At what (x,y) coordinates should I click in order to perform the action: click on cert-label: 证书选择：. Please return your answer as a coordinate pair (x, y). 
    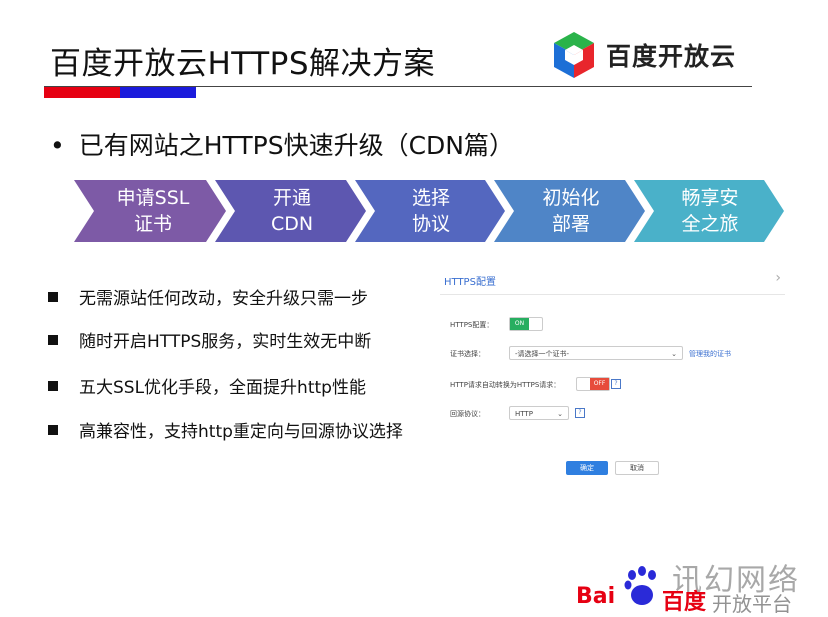
    Looking at the image, I should click on (467, 354).